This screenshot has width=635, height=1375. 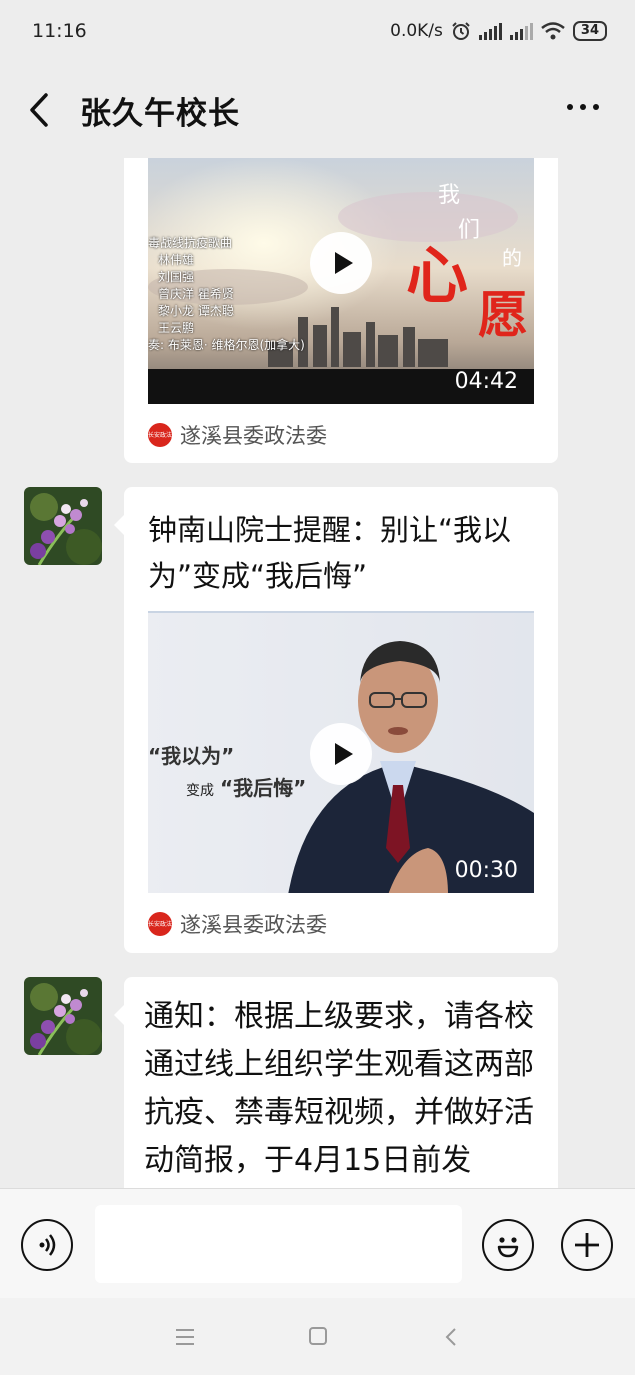 What do you see at coordinates (451, 1337) in the screenshot?
I see `nav-back-icon` at bounding box center [451, 1337].